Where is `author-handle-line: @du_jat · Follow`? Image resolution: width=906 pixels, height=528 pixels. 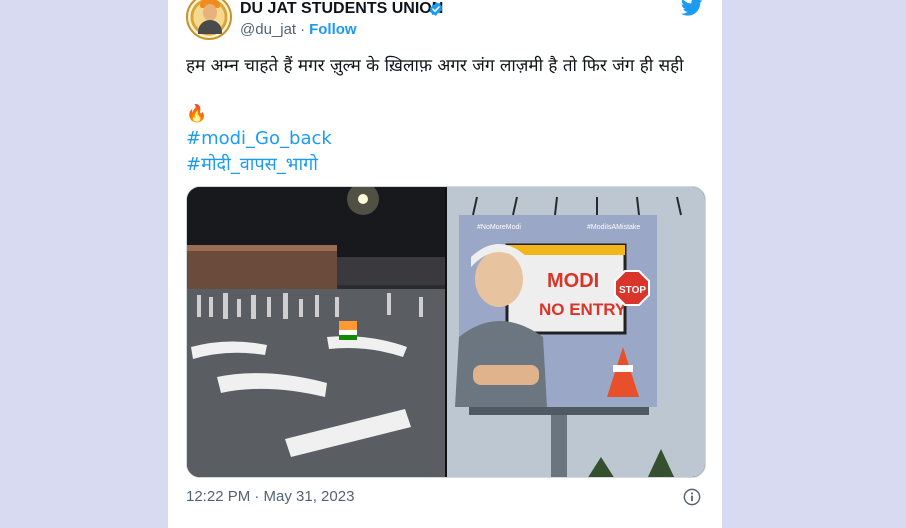 author-handle-line: @du_jat · Follow is located at coordinates (298, 29).